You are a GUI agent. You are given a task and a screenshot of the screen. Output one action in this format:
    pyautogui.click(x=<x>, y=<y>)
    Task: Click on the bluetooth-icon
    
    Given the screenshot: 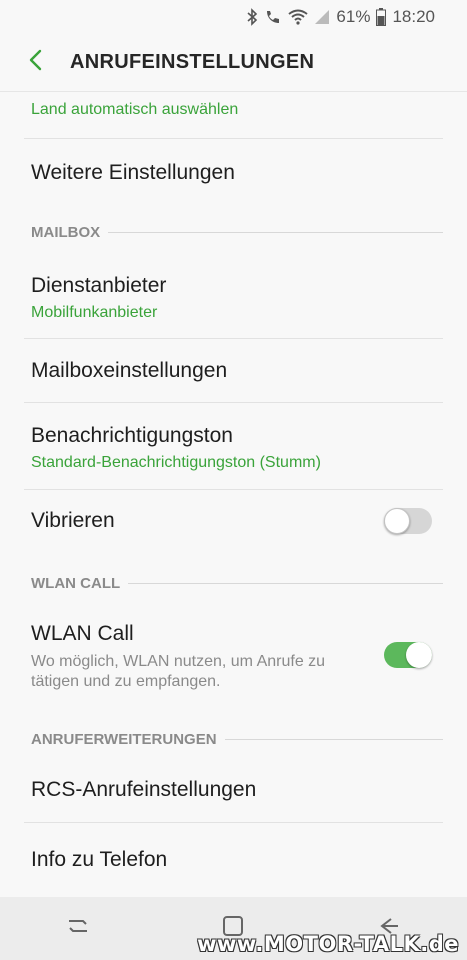 What is the action you would take?
    pyautogui.click(x=252, y=17)
    